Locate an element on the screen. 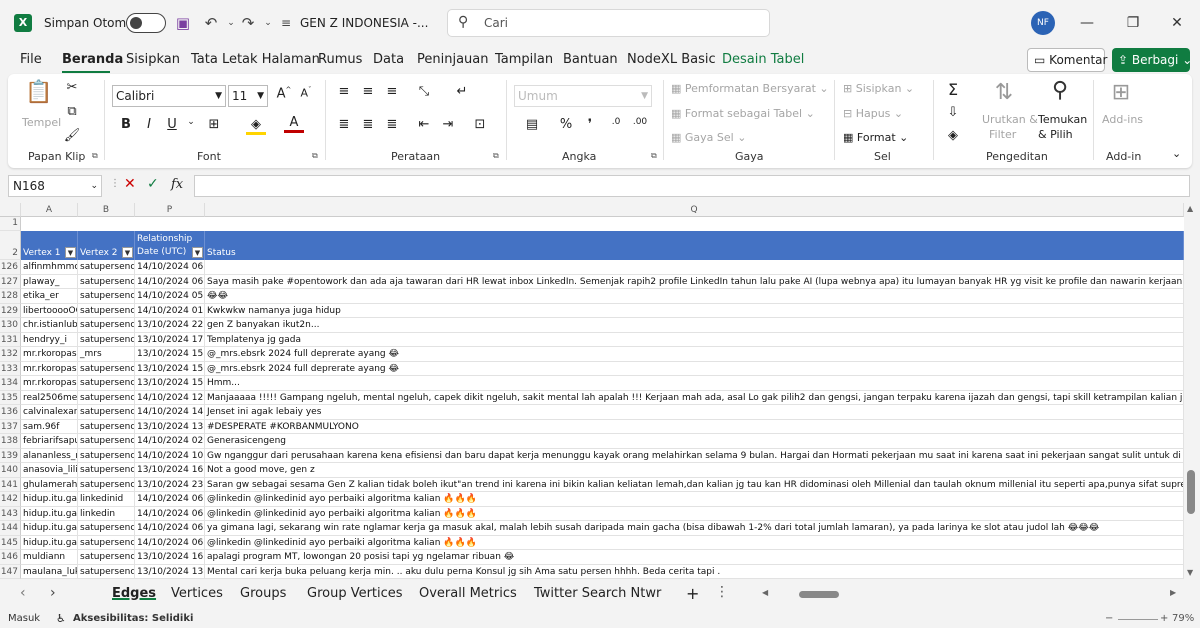  scroll-down-icon: ▼ is located at coordinates (1190, 572).